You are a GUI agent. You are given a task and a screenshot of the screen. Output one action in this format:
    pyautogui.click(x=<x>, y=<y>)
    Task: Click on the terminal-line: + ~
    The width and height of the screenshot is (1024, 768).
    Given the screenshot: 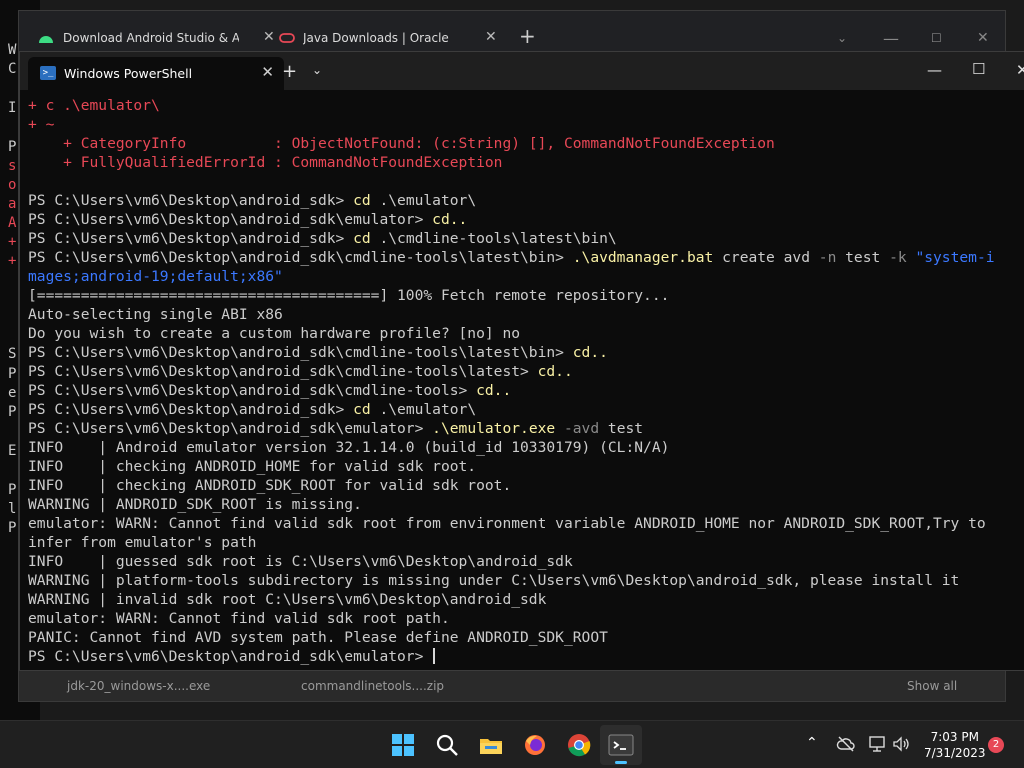 What is the action you would take?
    pyautogui.click(x=526, y=124)
    